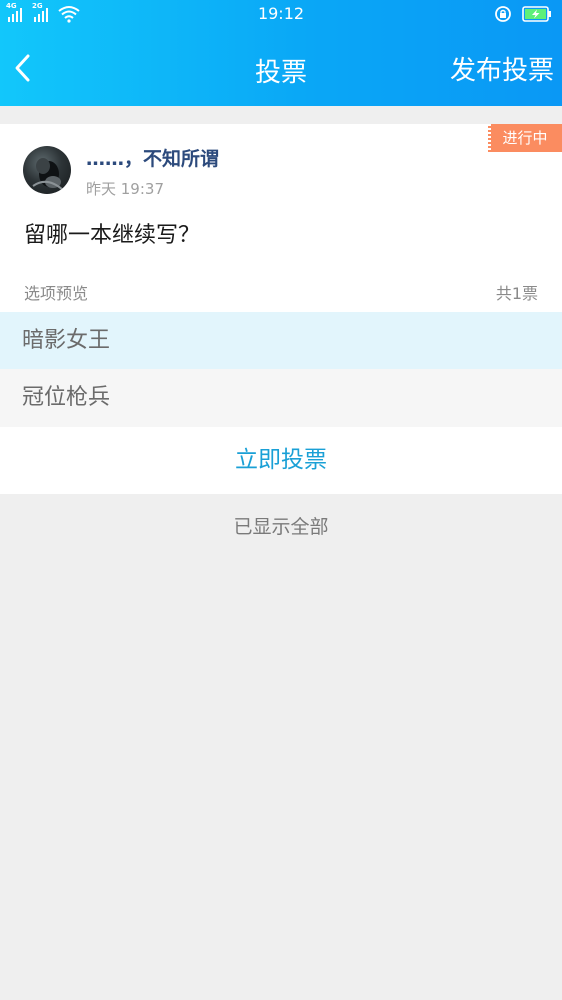 The height and width of the screenshot is (1000, 562). What do you see at coordinates (152, 157) in the screenshot?
I see `username: ……，不知所谓` at bounding box center [152, 157].